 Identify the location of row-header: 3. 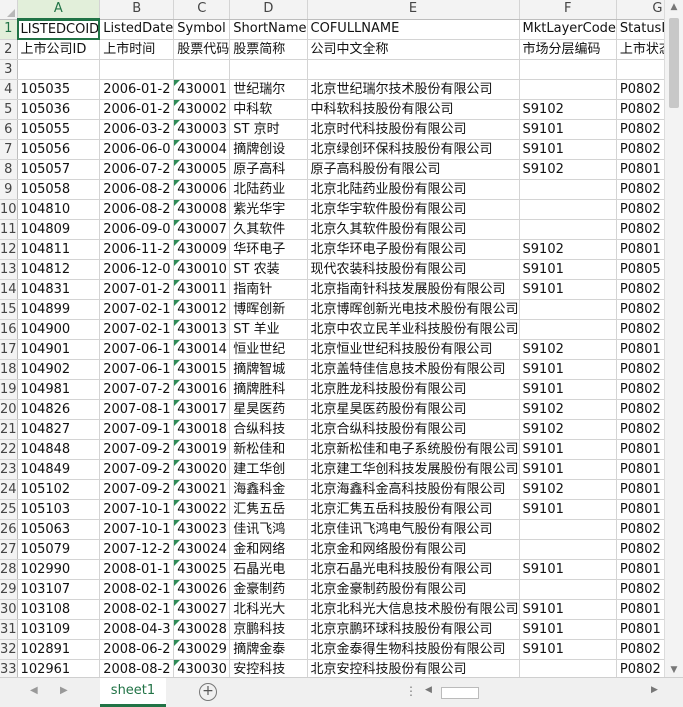
(9, 69).